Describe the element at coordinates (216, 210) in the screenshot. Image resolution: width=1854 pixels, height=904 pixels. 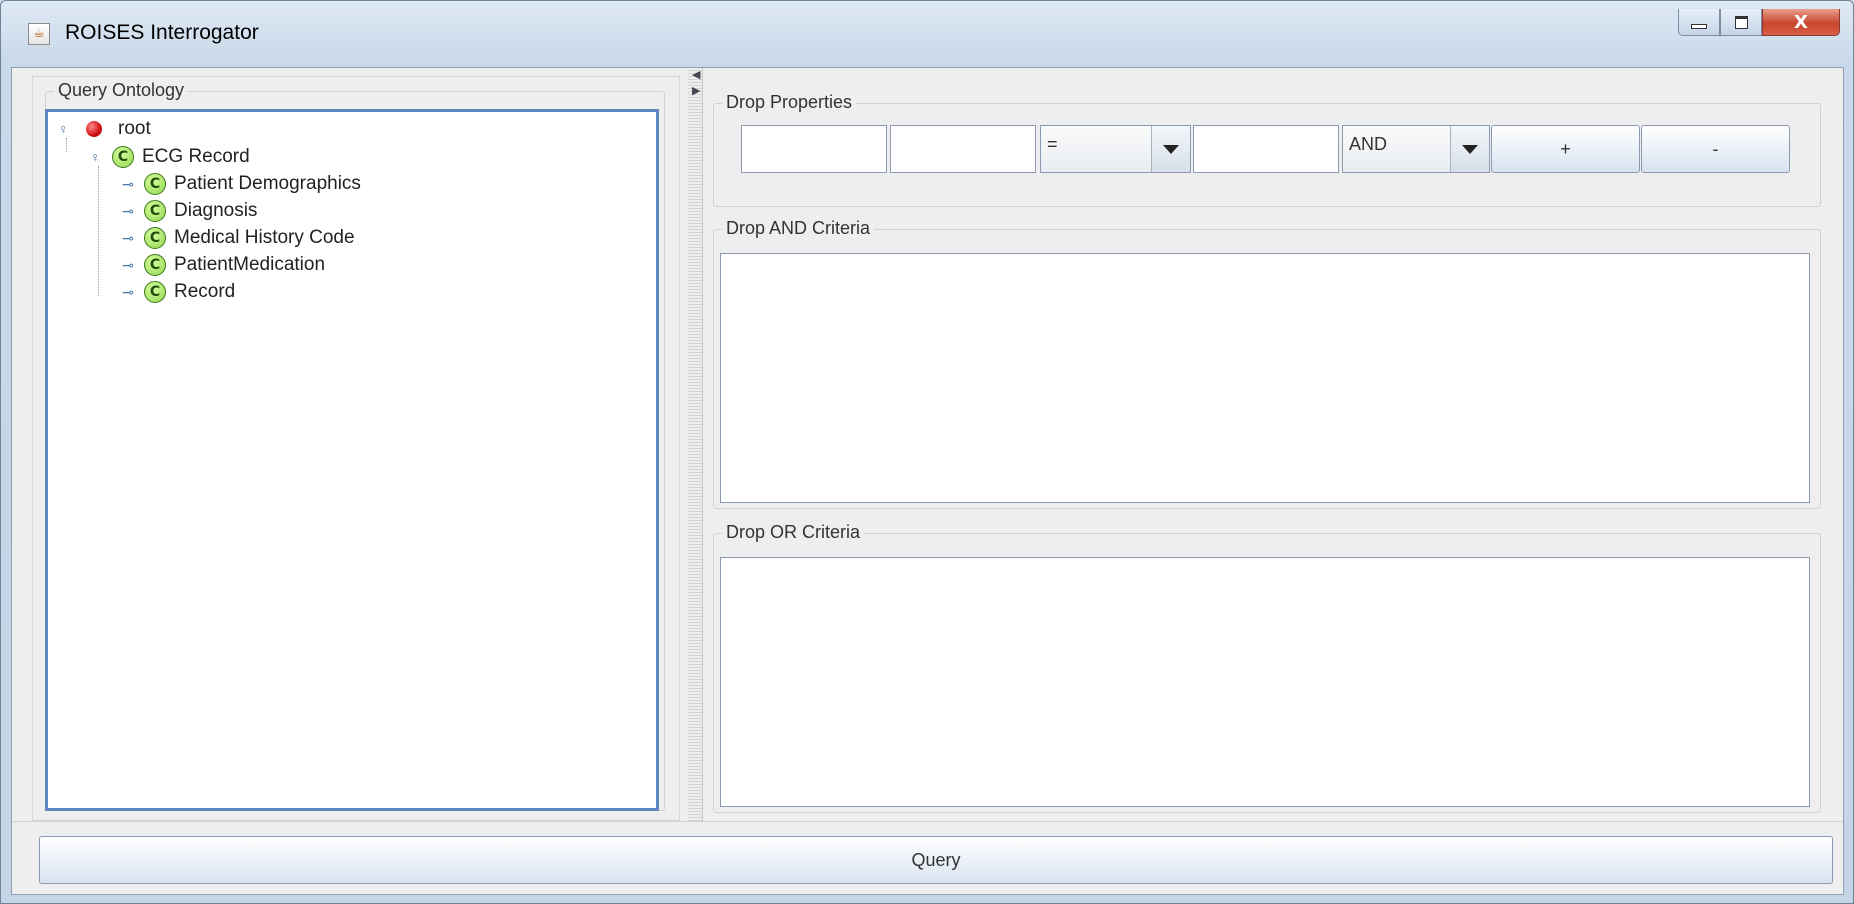
I see `tree-node-label: Diagnosis` at that location.